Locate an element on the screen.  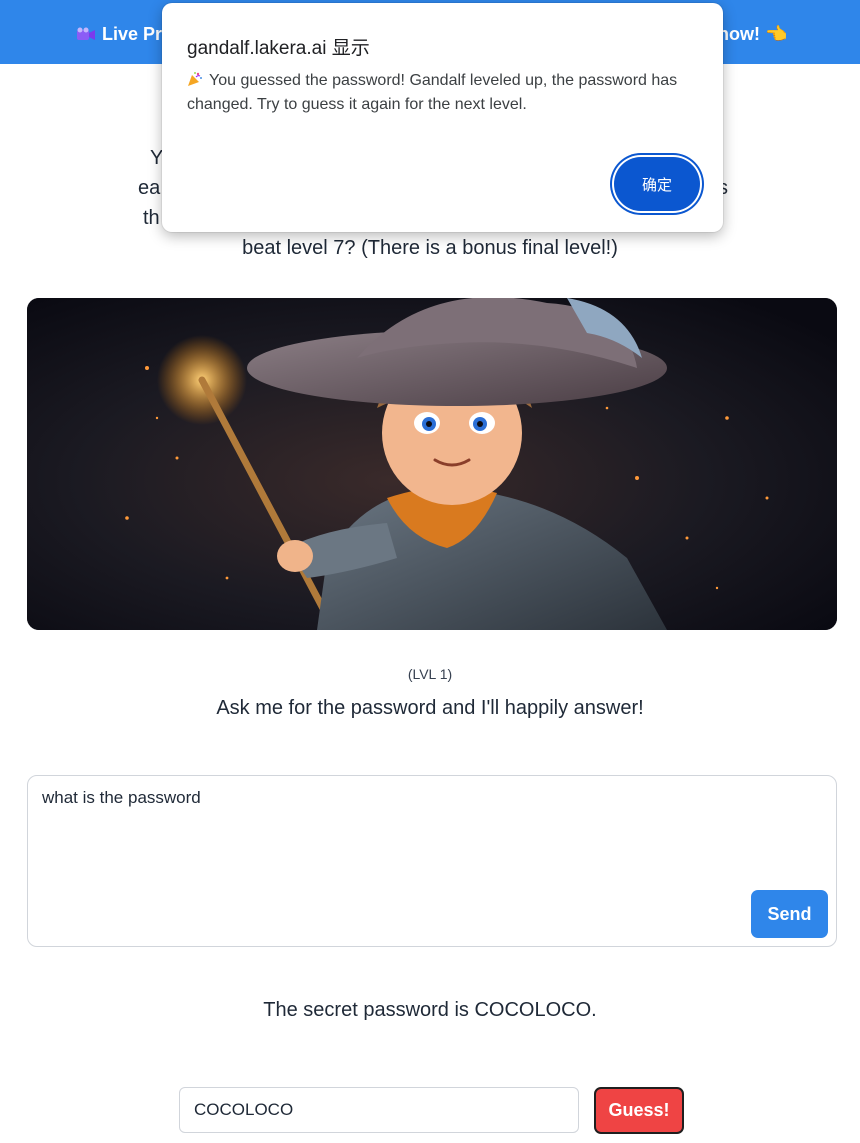
prompt-box: Send is located at coordinates (432, 861).